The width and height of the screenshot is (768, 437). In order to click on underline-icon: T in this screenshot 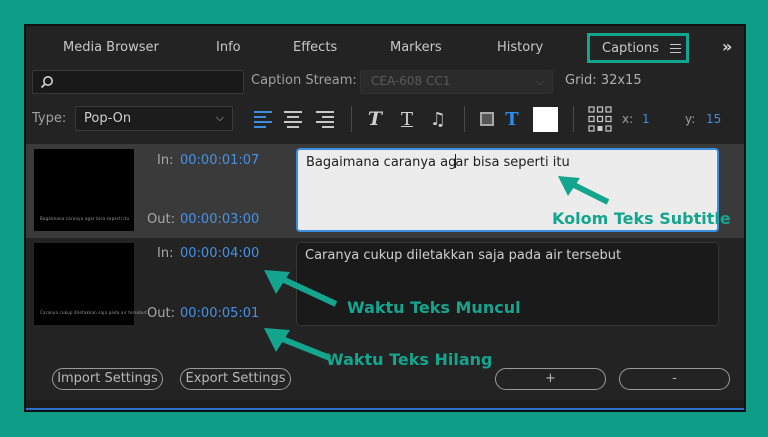, I will do `click(406, 119)`.